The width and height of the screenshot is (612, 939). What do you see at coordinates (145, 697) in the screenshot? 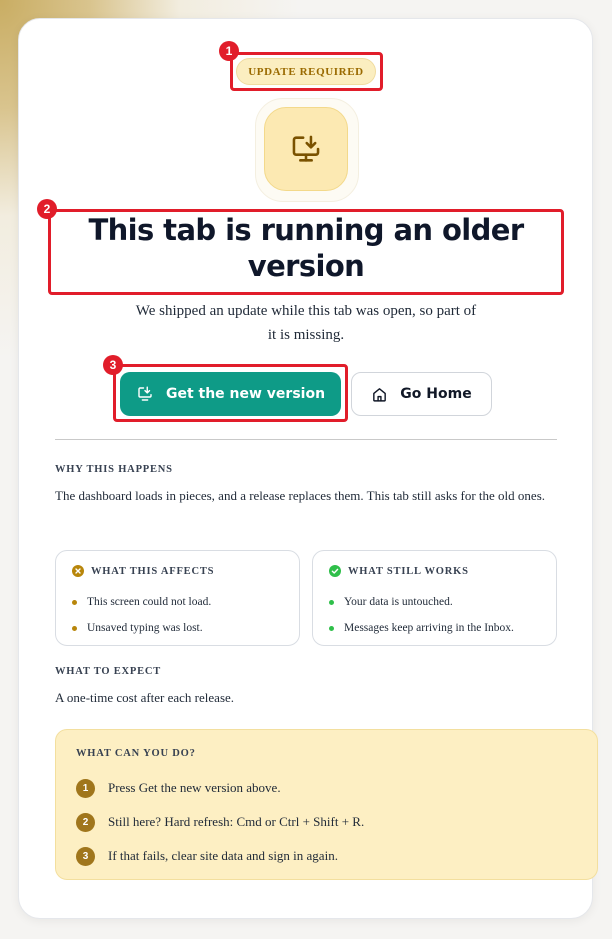
I see `expect-text: A one-time cost after each release.` at bounding box center [145, 697].